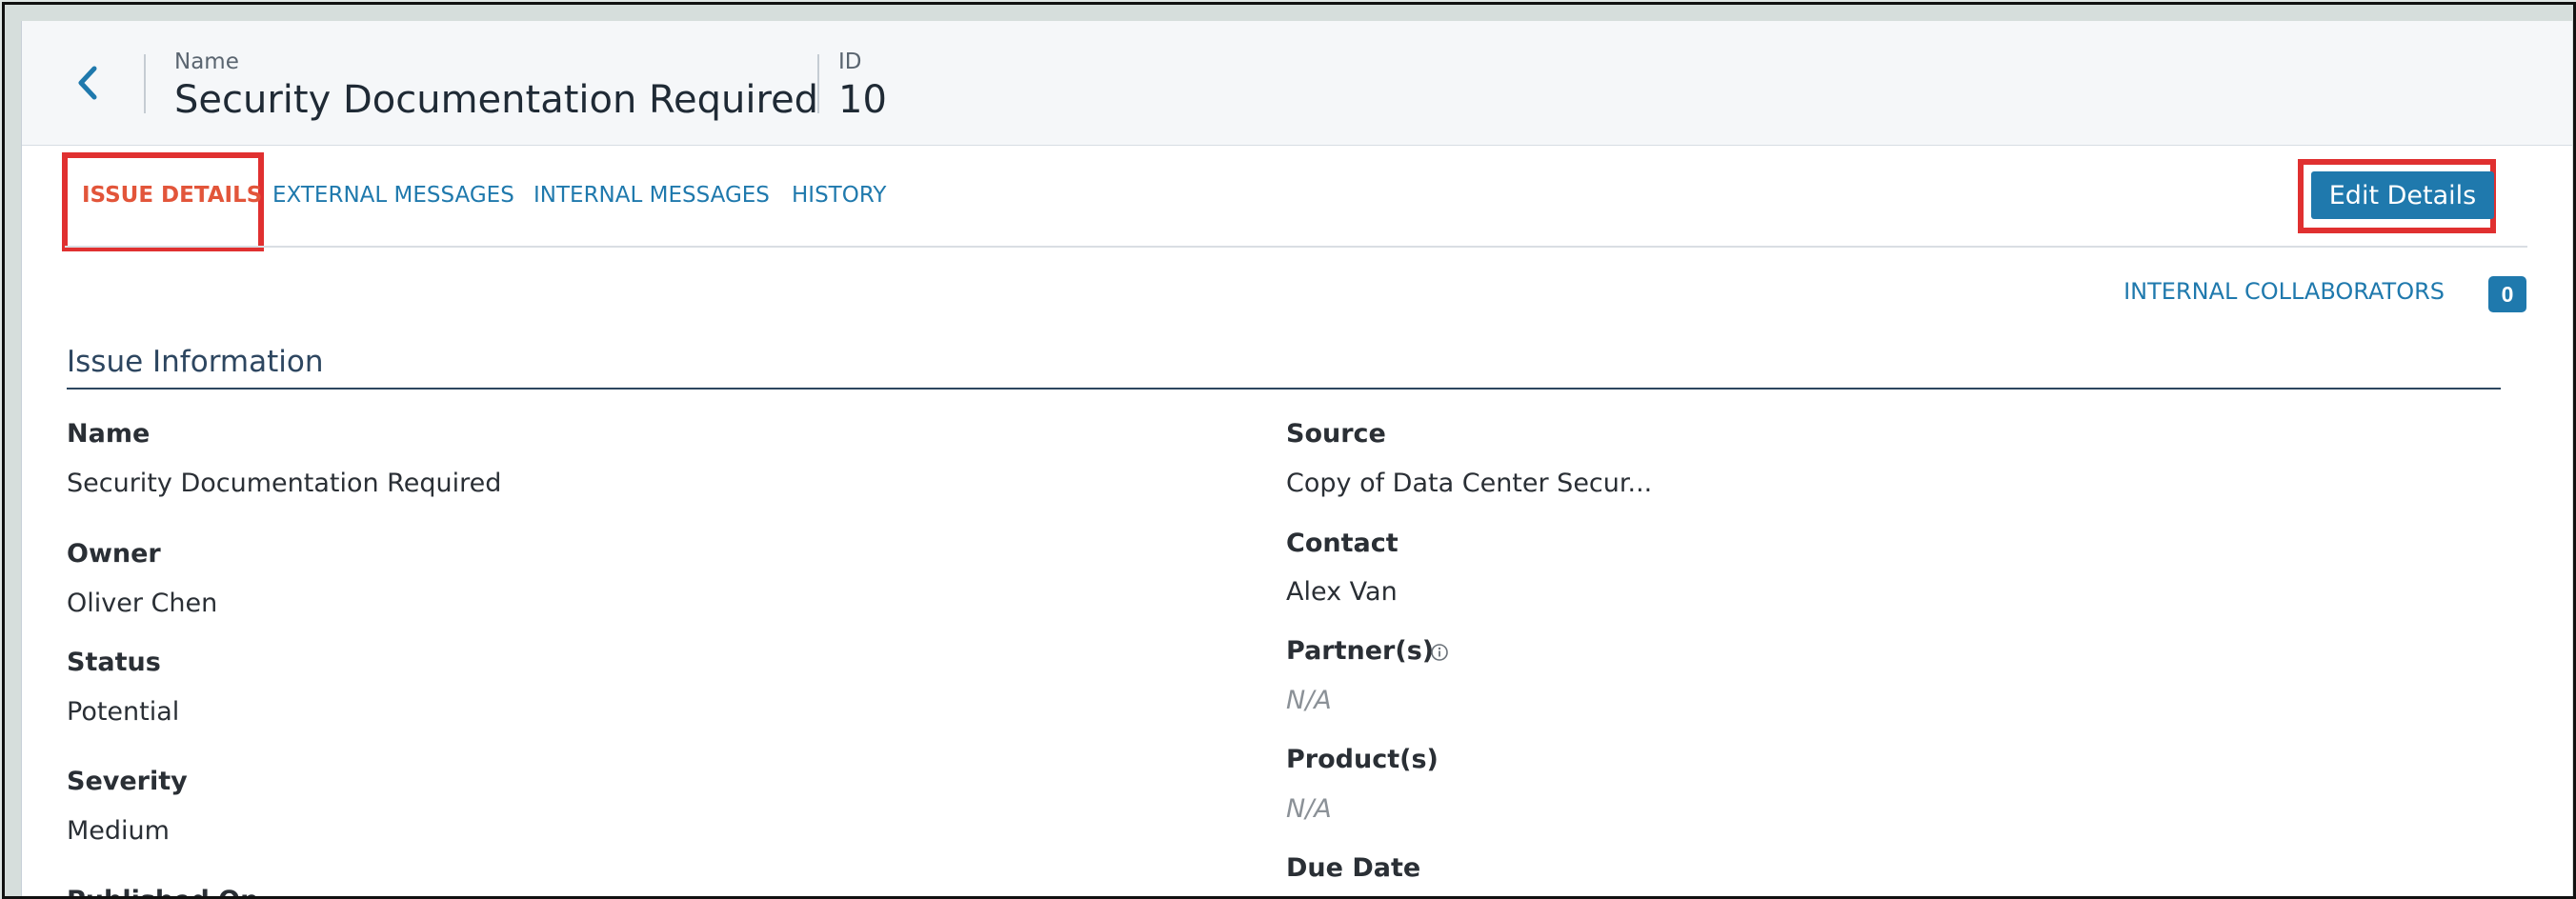  I want to click on internal-collaborators-link: INTERNAL COLLABORATORS, so click(2284, 292).